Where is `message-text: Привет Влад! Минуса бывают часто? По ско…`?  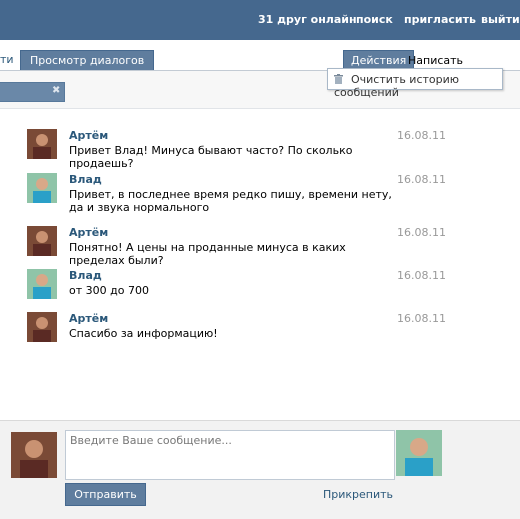 message-text: Привет Влад! Минуса бывают часто? По ско… is located at coordinates (211, 157).